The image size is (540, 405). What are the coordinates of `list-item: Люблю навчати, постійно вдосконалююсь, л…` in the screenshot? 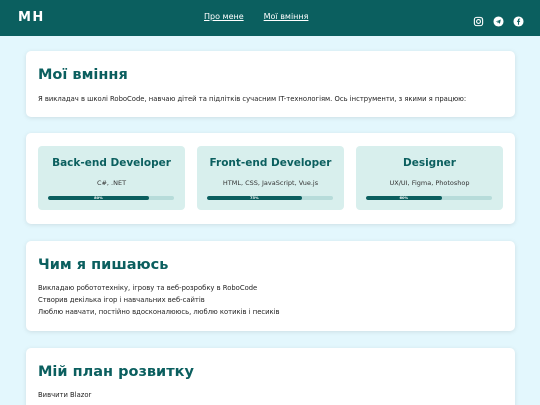 It's located at (159, 312).